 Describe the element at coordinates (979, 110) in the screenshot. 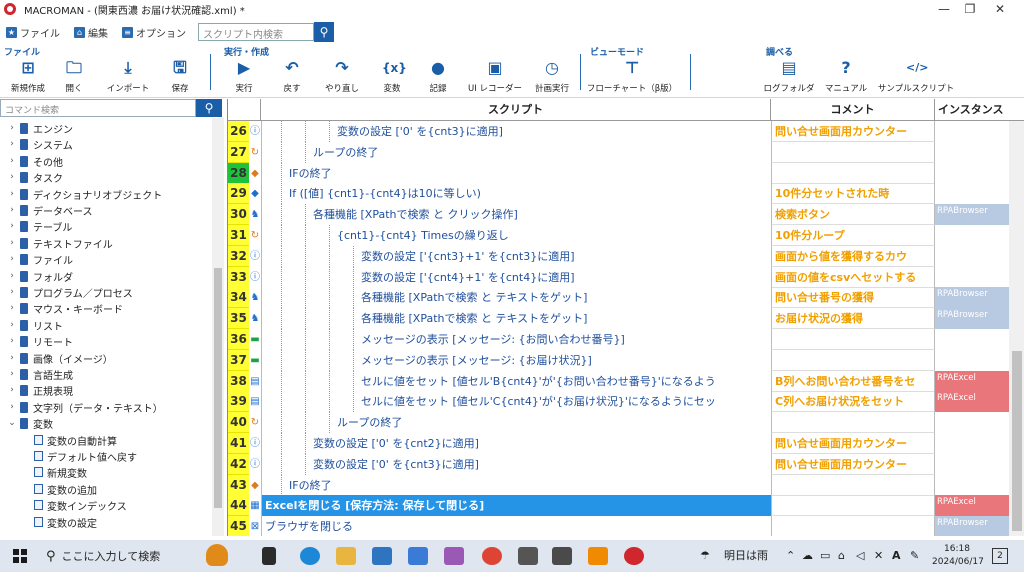

I see `header-instance: インスタンス` at that location.